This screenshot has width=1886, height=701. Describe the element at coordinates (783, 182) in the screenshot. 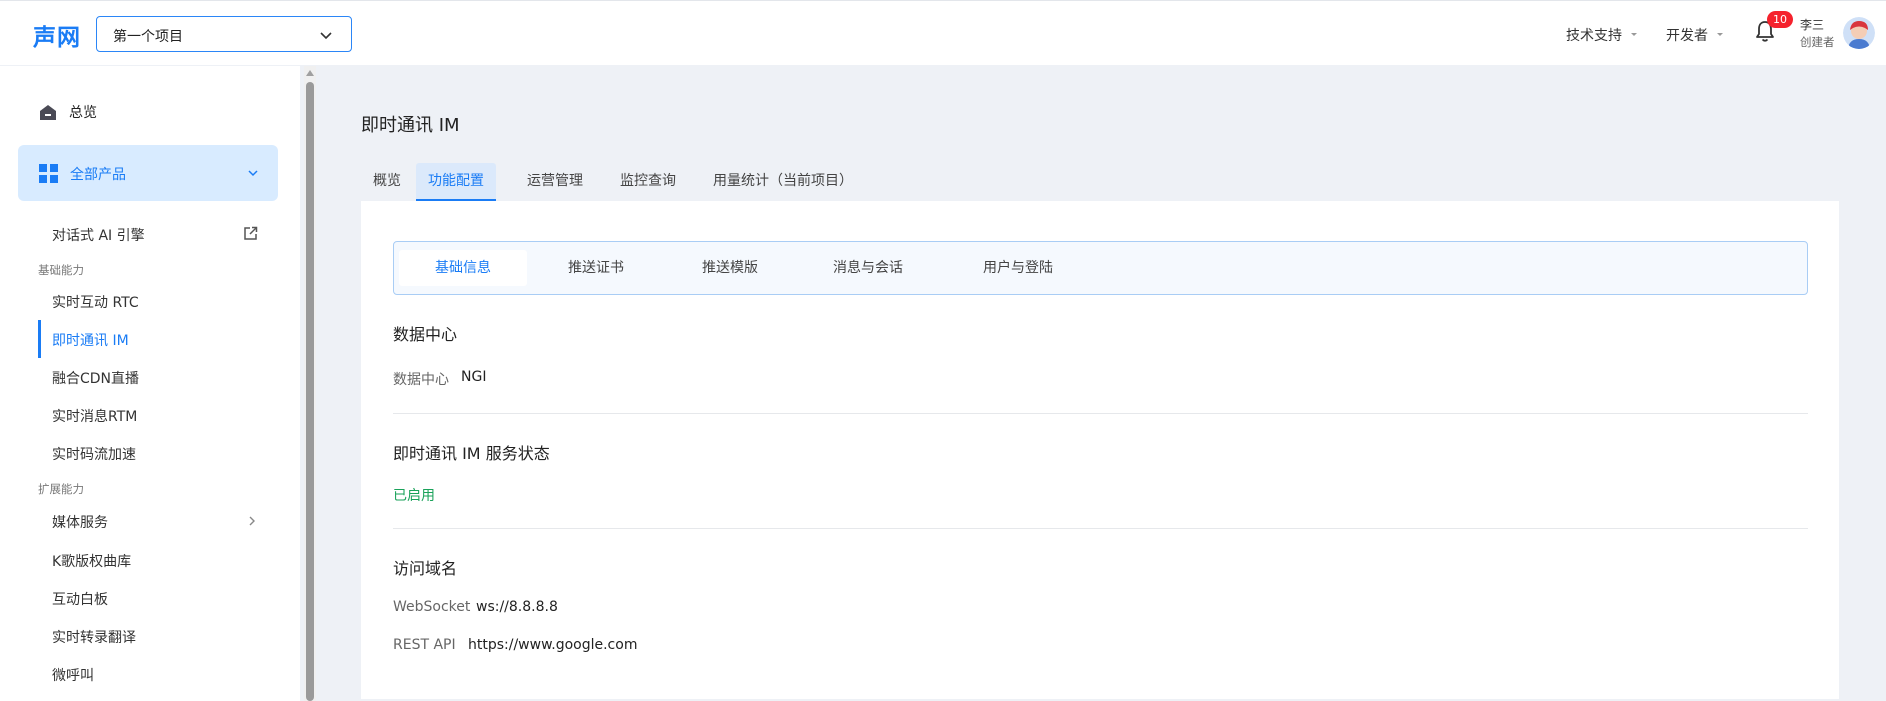

I see `tab-usage: 用量统计（当前项目）` at that location.